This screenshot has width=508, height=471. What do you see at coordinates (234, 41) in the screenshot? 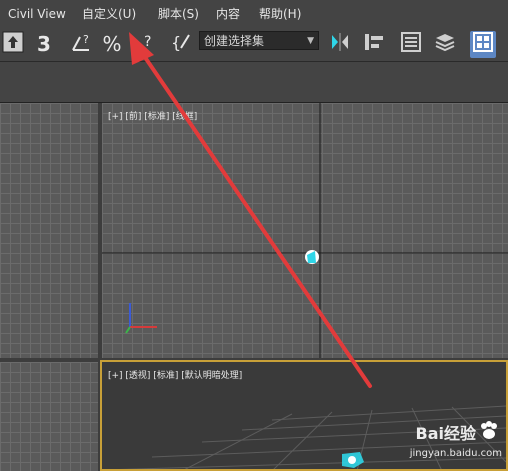
I see `named-selection-set-value: 创建选择集` at bounding box center [234, 41].